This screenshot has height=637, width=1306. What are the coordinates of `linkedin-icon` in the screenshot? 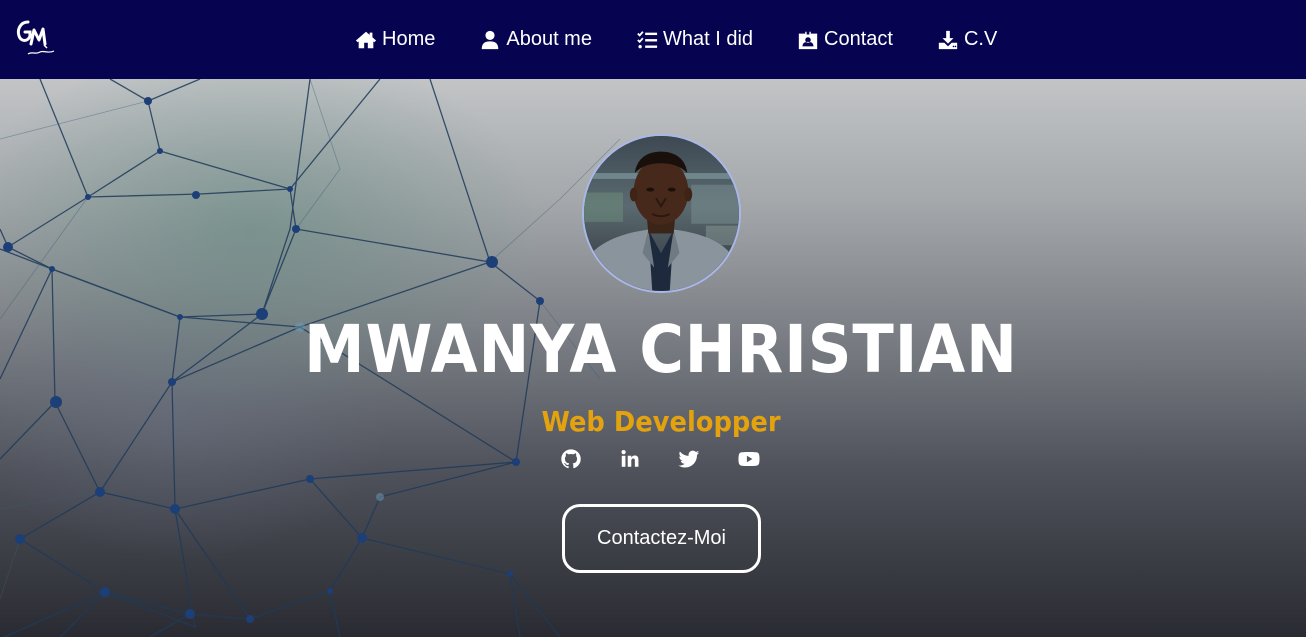 It's located at (630, 458).